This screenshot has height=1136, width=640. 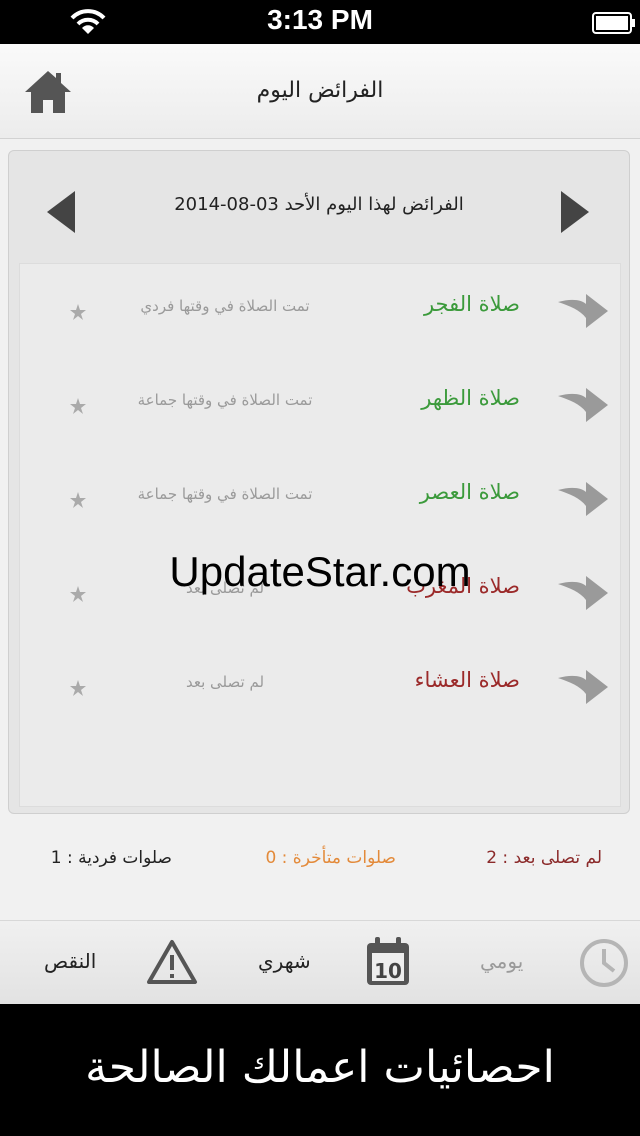 I want to click on battery-icon, so click(x=614, y=25).